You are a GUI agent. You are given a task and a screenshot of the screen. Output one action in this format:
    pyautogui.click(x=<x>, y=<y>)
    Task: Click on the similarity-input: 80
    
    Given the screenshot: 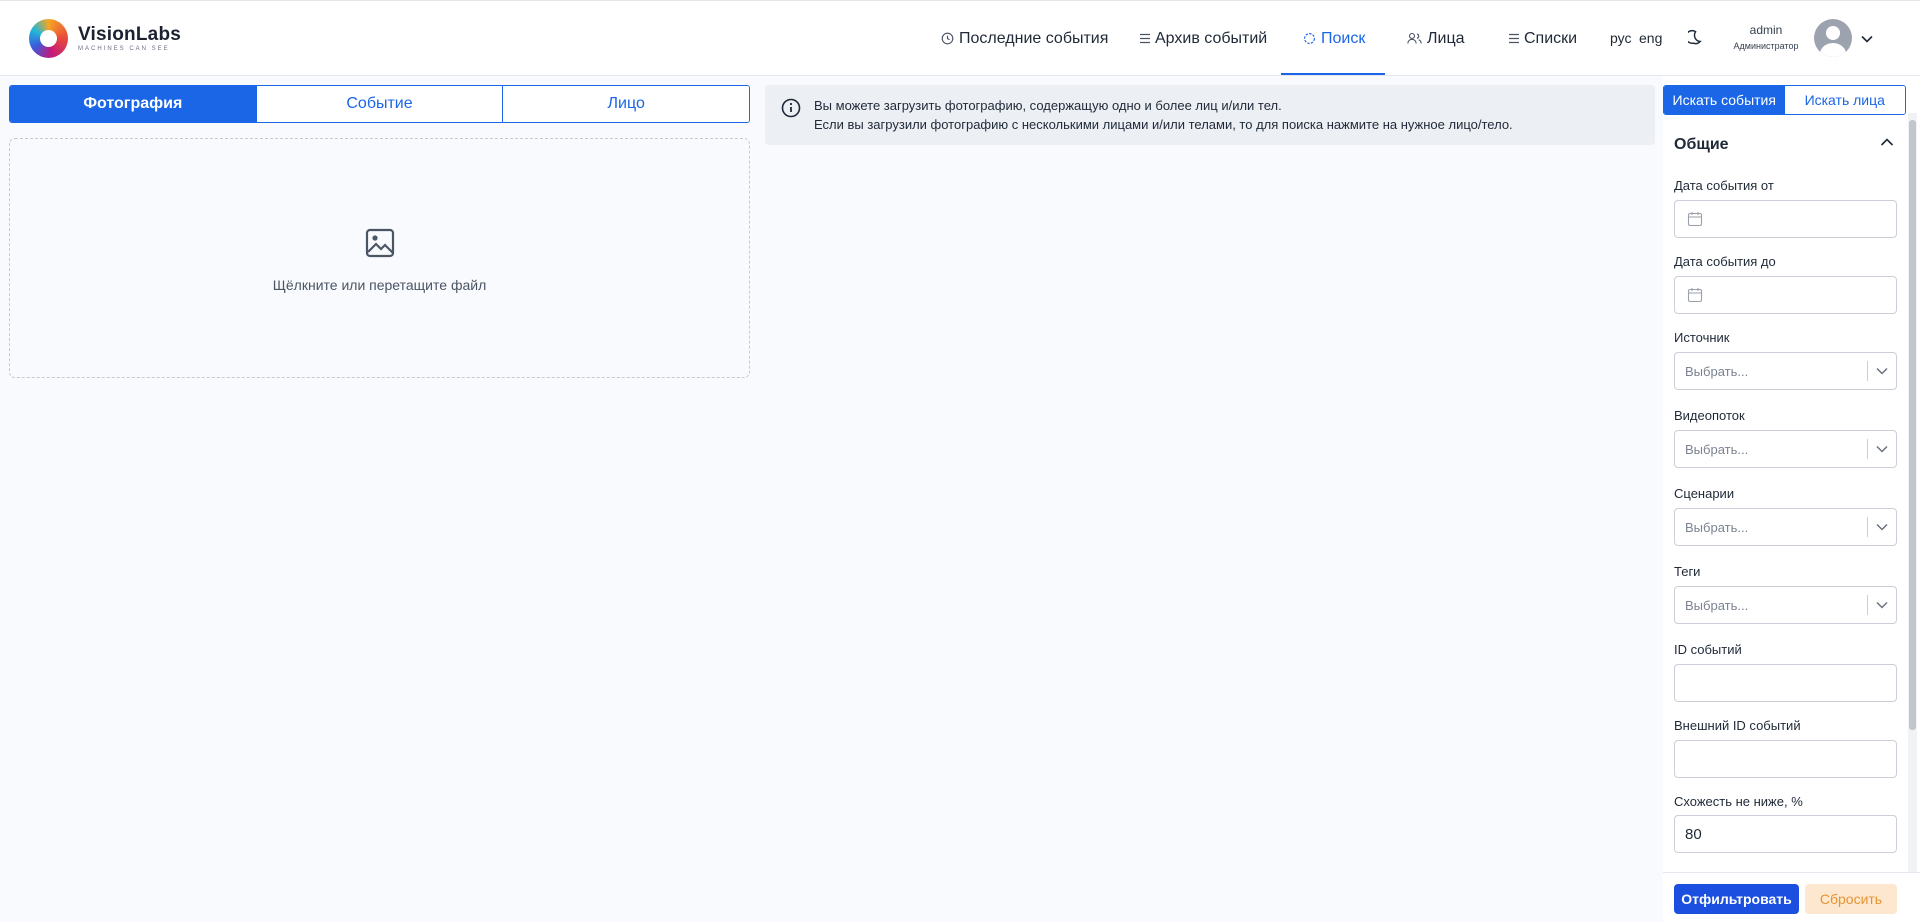 What is the action you would take?
    pyautogui.click(x=1785, y=834)
    